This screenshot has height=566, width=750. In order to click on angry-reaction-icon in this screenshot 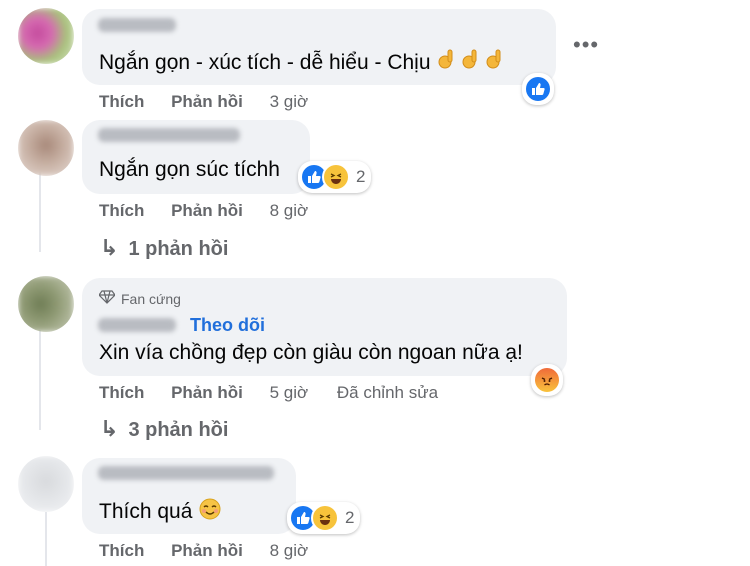, I will do `click(547, 380)`.